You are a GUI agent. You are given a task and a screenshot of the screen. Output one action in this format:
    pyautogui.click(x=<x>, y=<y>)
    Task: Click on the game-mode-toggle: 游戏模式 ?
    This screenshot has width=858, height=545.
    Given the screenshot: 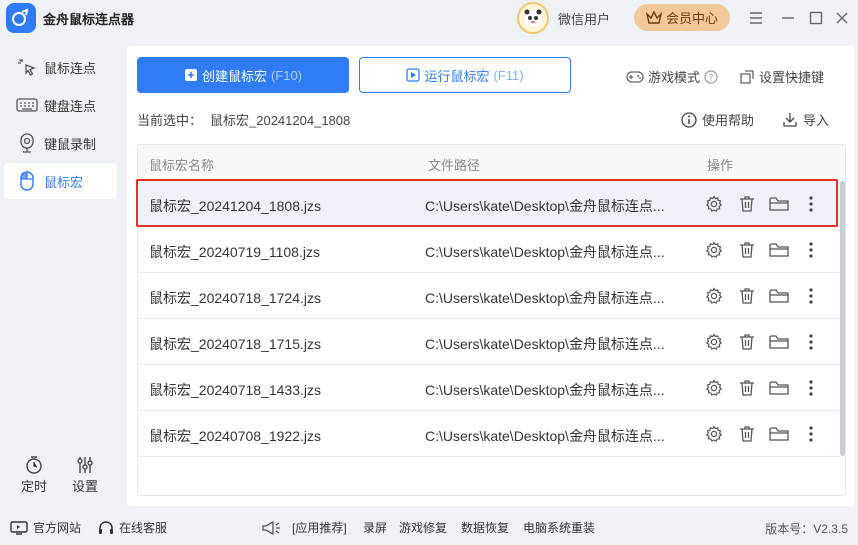 What is the action you would take?
    pyautogui.click(x=672, y=76)
    